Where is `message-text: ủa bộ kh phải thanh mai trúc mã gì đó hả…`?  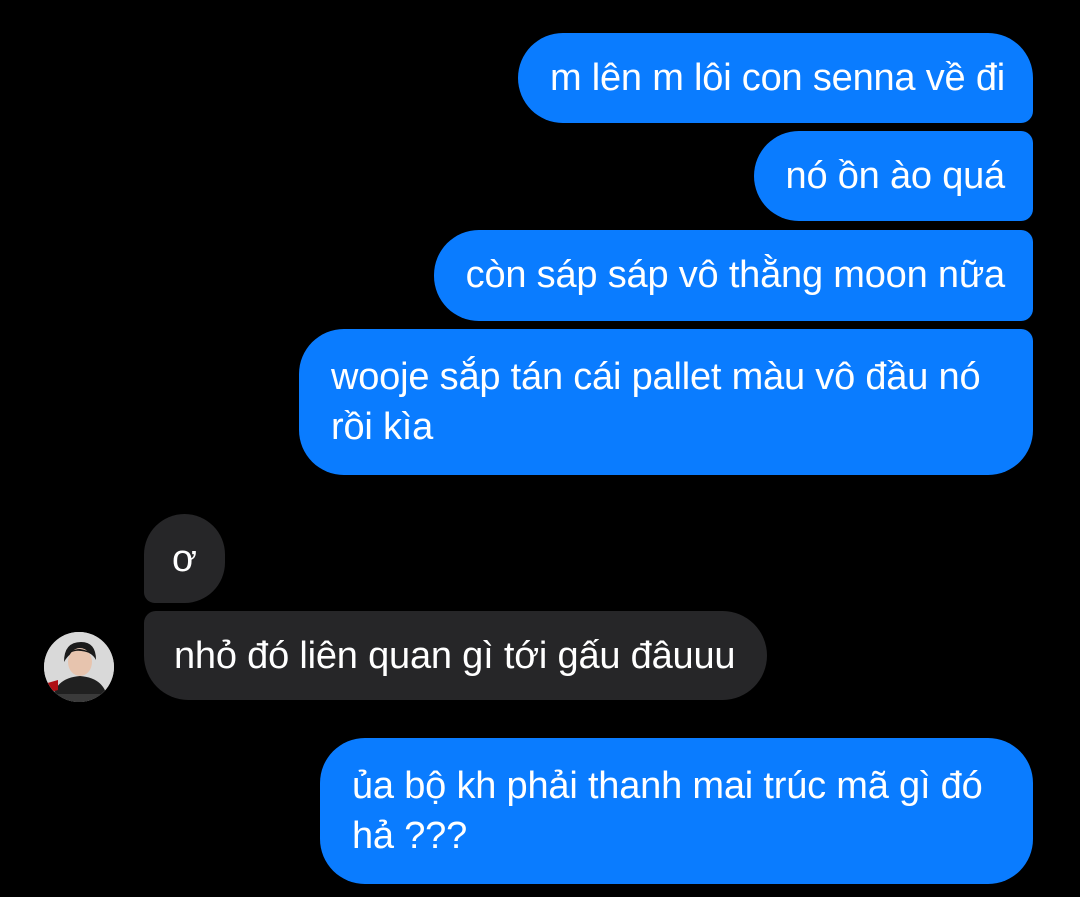
message-text: ủa bộ kh phải thanh mai trúc mã gì đó hả… is located at coordinates (667, 811).